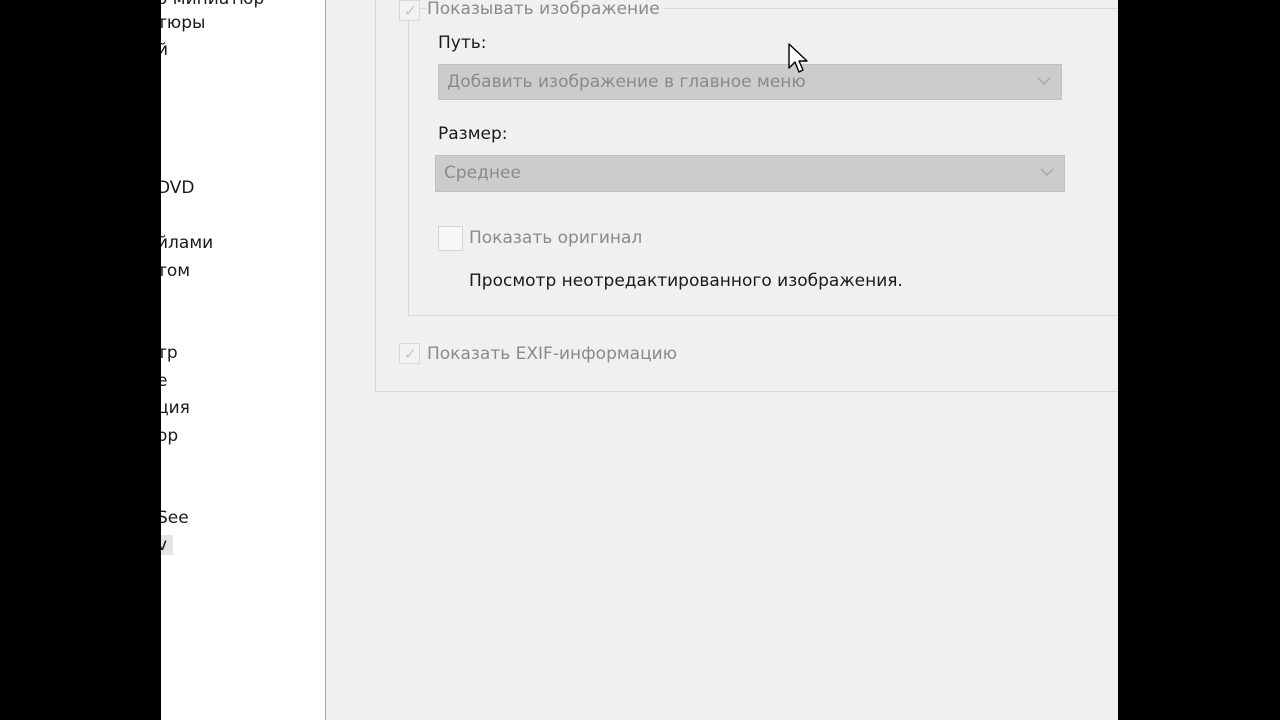 The height and width of the screenshot is (720, 1280). I want to click on tree-item: тюры, so click(183, 23).